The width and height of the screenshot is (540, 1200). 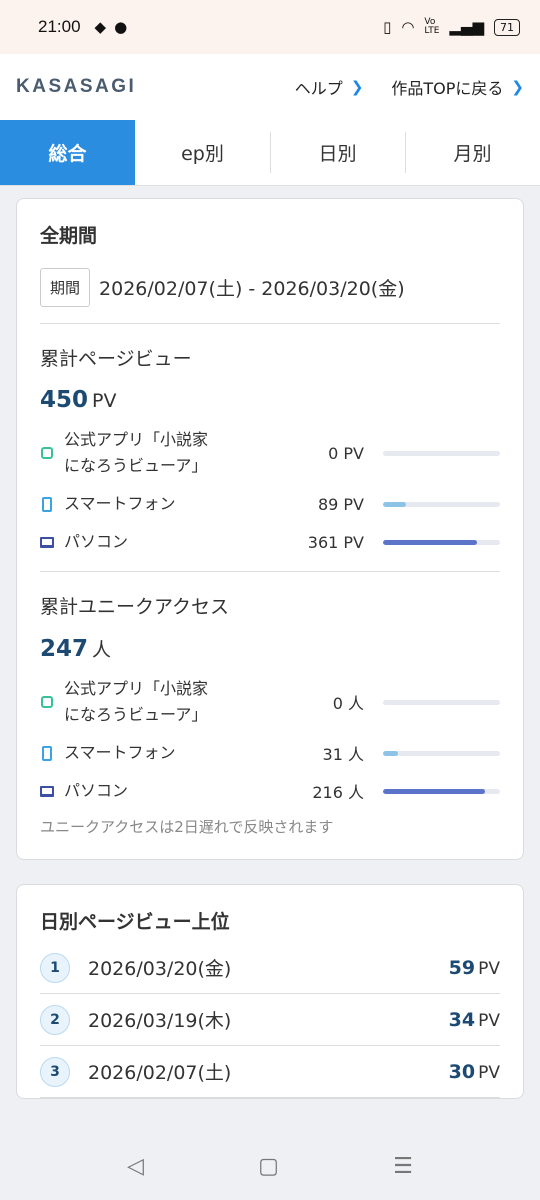 I want to click on recents-menu-icon: ☰, so click(x=403, y=1166).